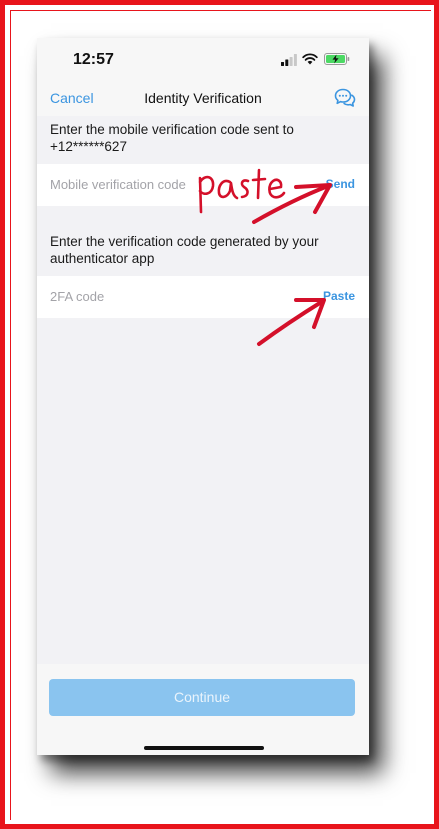 The width and height of the screenshot is (439, 829). Describe the element at coordinates (77, 296) in the screenshot. I see `twofa-code-input: 2FA code` at that location.